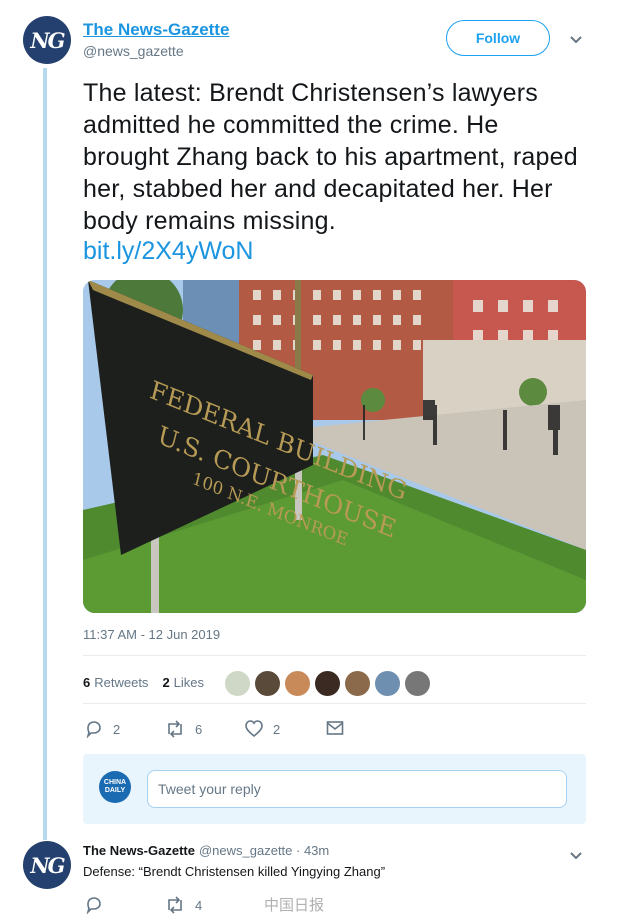  What do you see at coordinates (277, 729) in the screenshot?
I see `like-count: 2` at bounding box center [277, 729].